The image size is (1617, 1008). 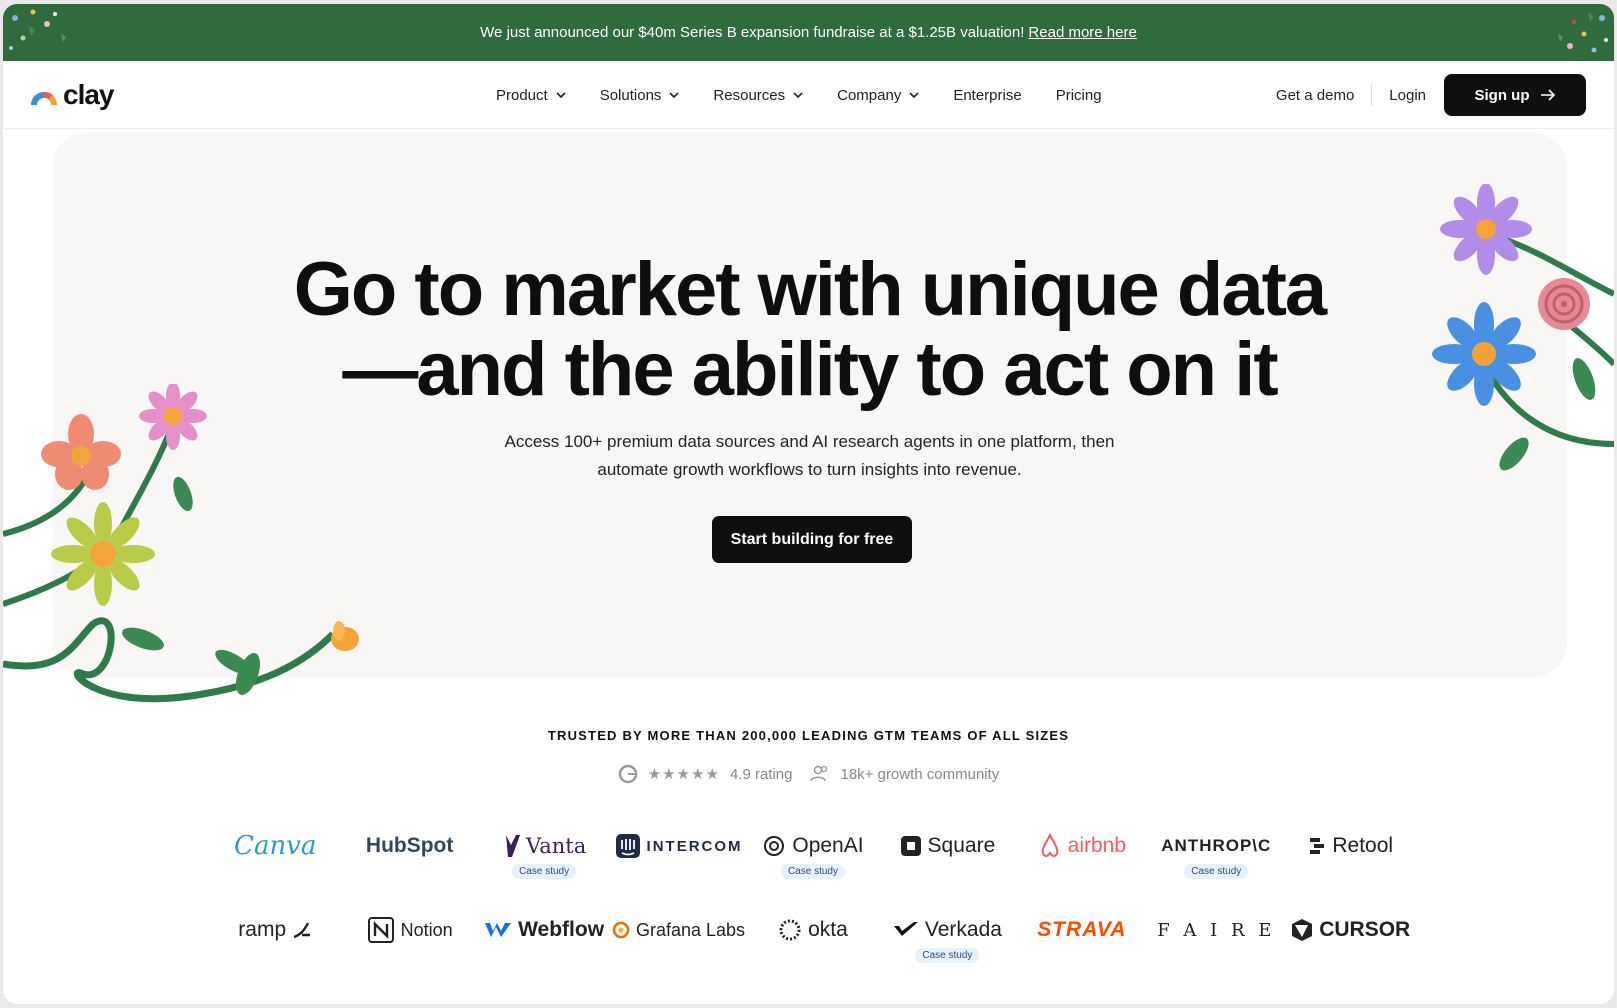 What do you see at coordinates (1351, 860) in the screenshot?
I see `customer-logo: Retool` at bounding box center [1351, 860].